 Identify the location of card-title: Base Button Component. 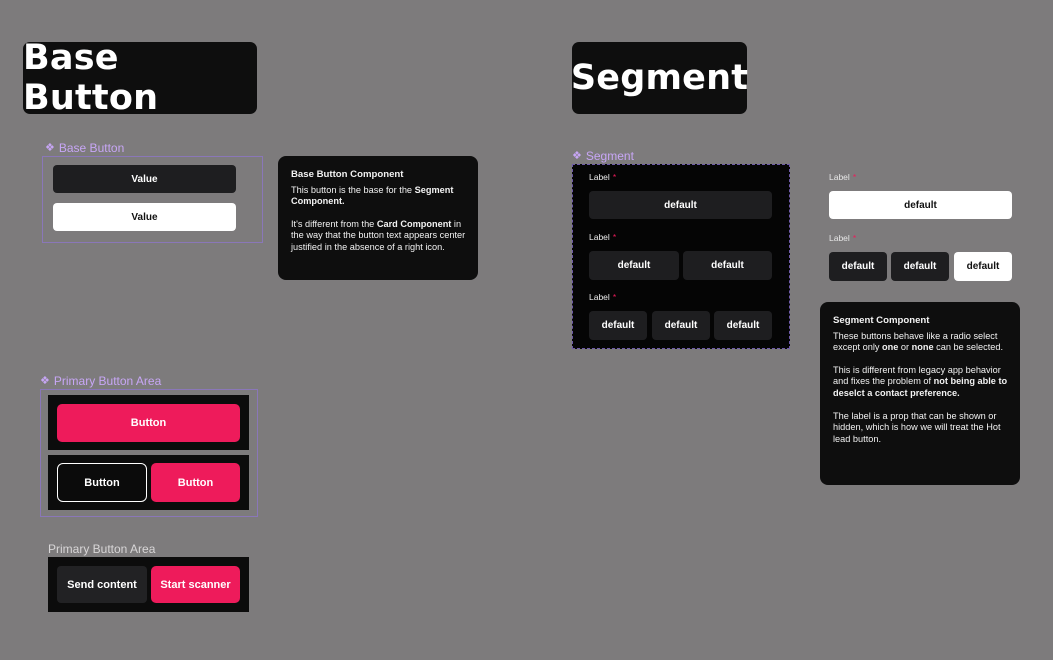
(347, 174).